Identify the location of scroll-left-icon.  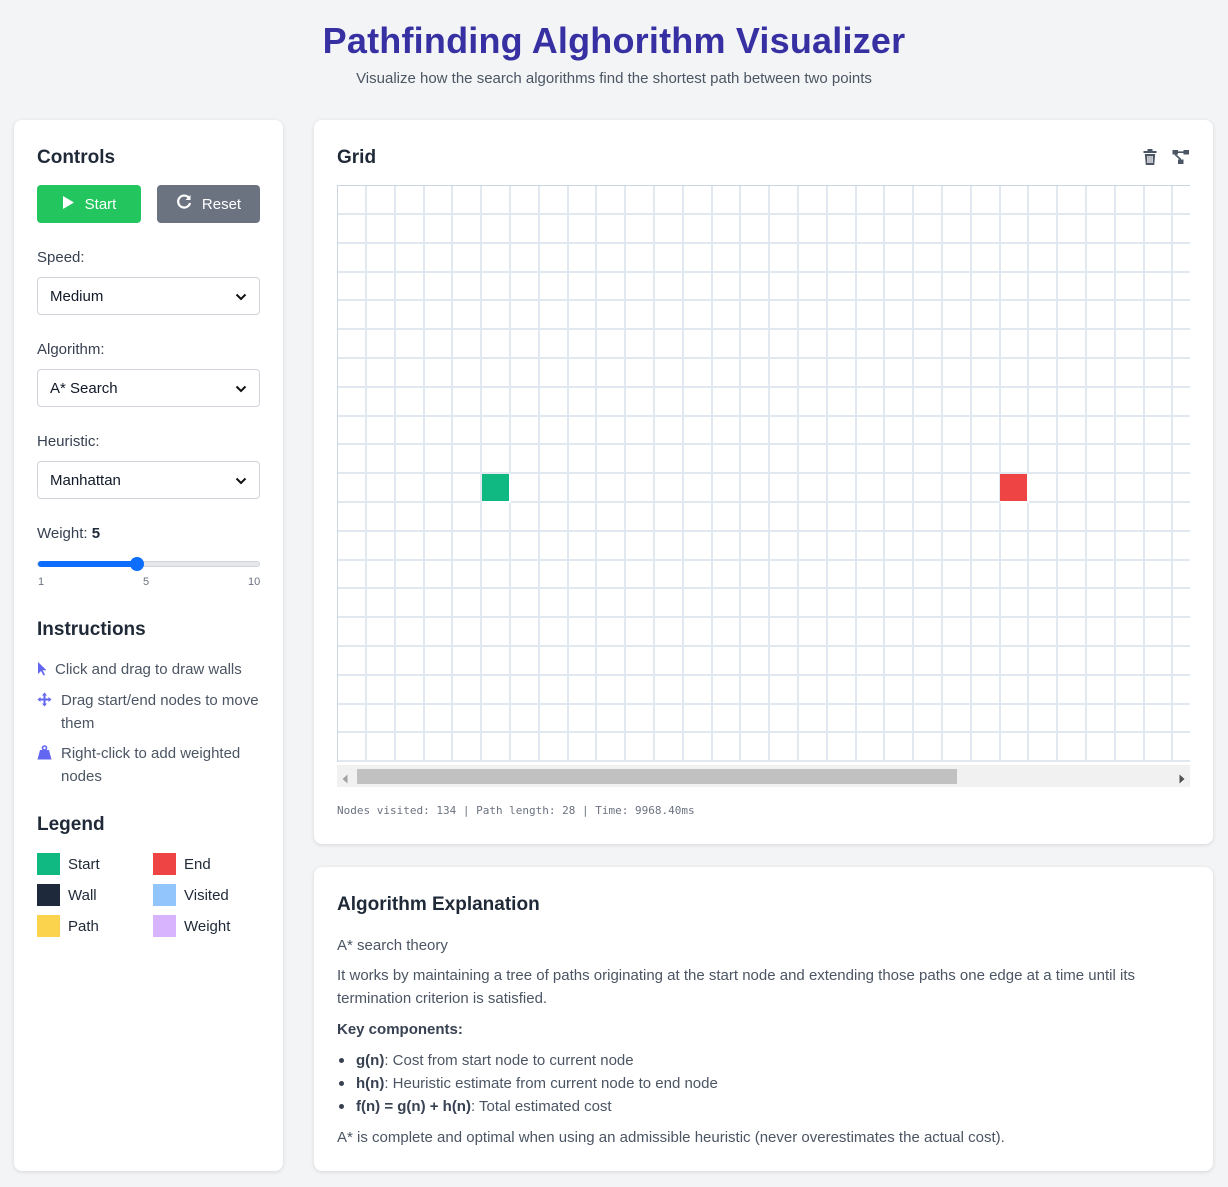
(345, 780).